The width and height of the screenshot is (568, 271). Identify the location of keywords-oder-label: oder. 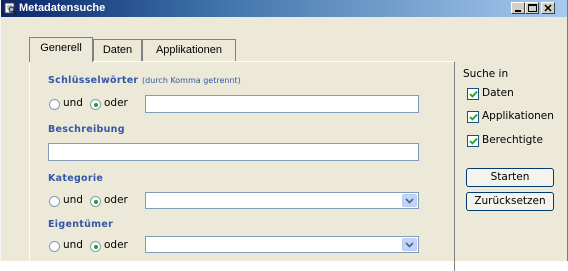
(116, 103).